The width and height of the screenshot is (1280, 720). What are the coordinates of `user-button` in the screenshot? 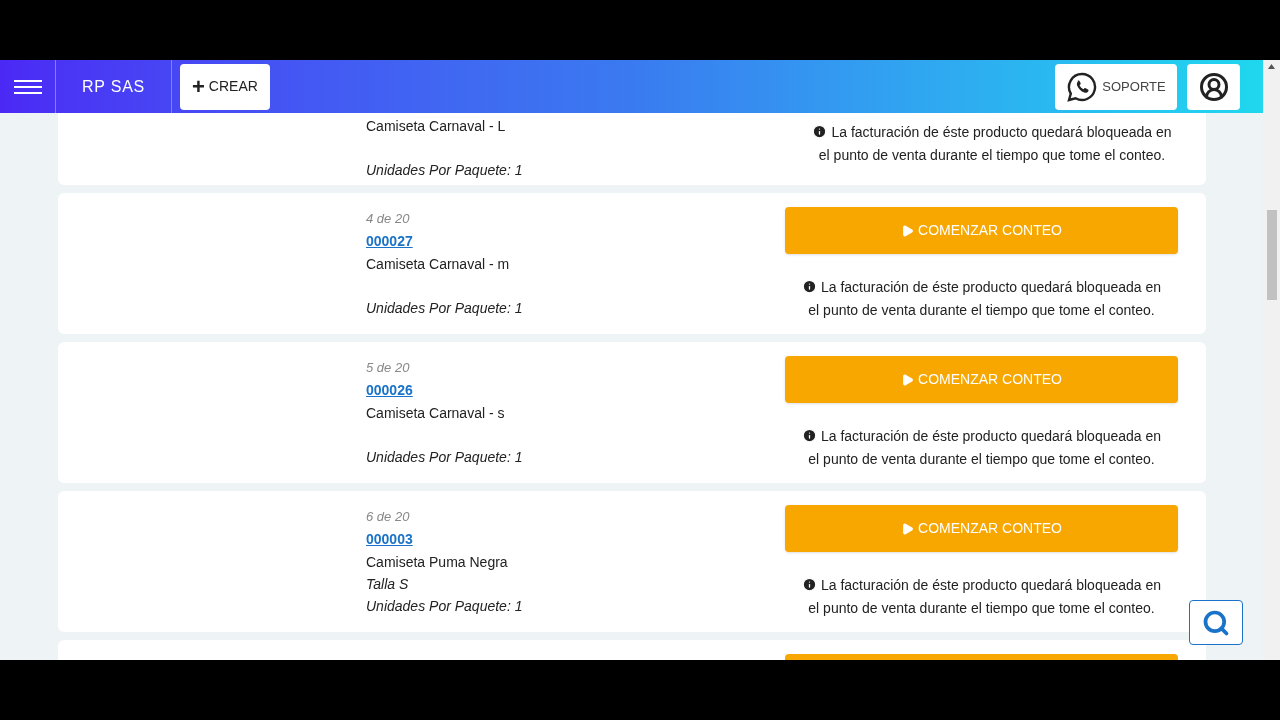 It's located at (1213, 86).